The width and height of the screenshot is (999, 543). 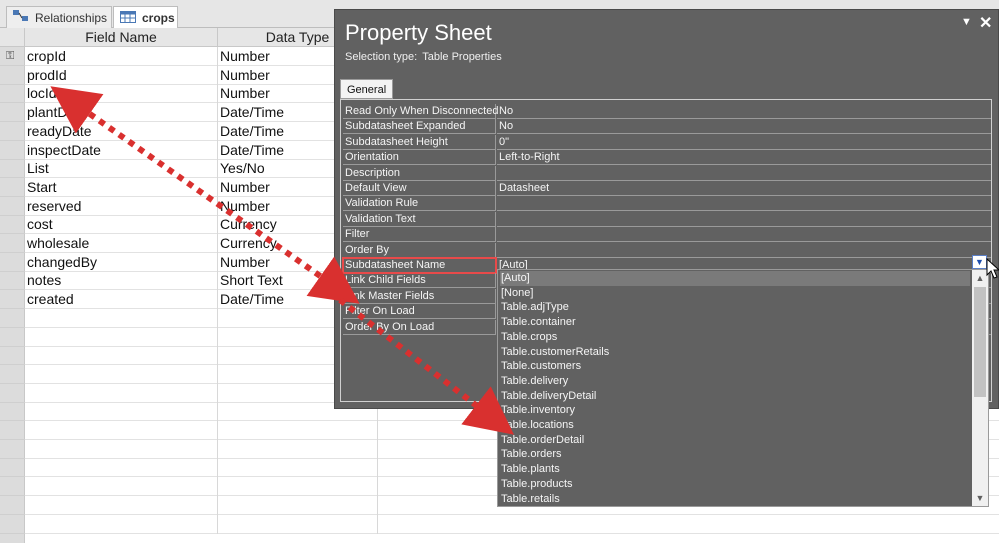 I want to click on dropdown-option: Table.locations, so click(x=735, y=425).